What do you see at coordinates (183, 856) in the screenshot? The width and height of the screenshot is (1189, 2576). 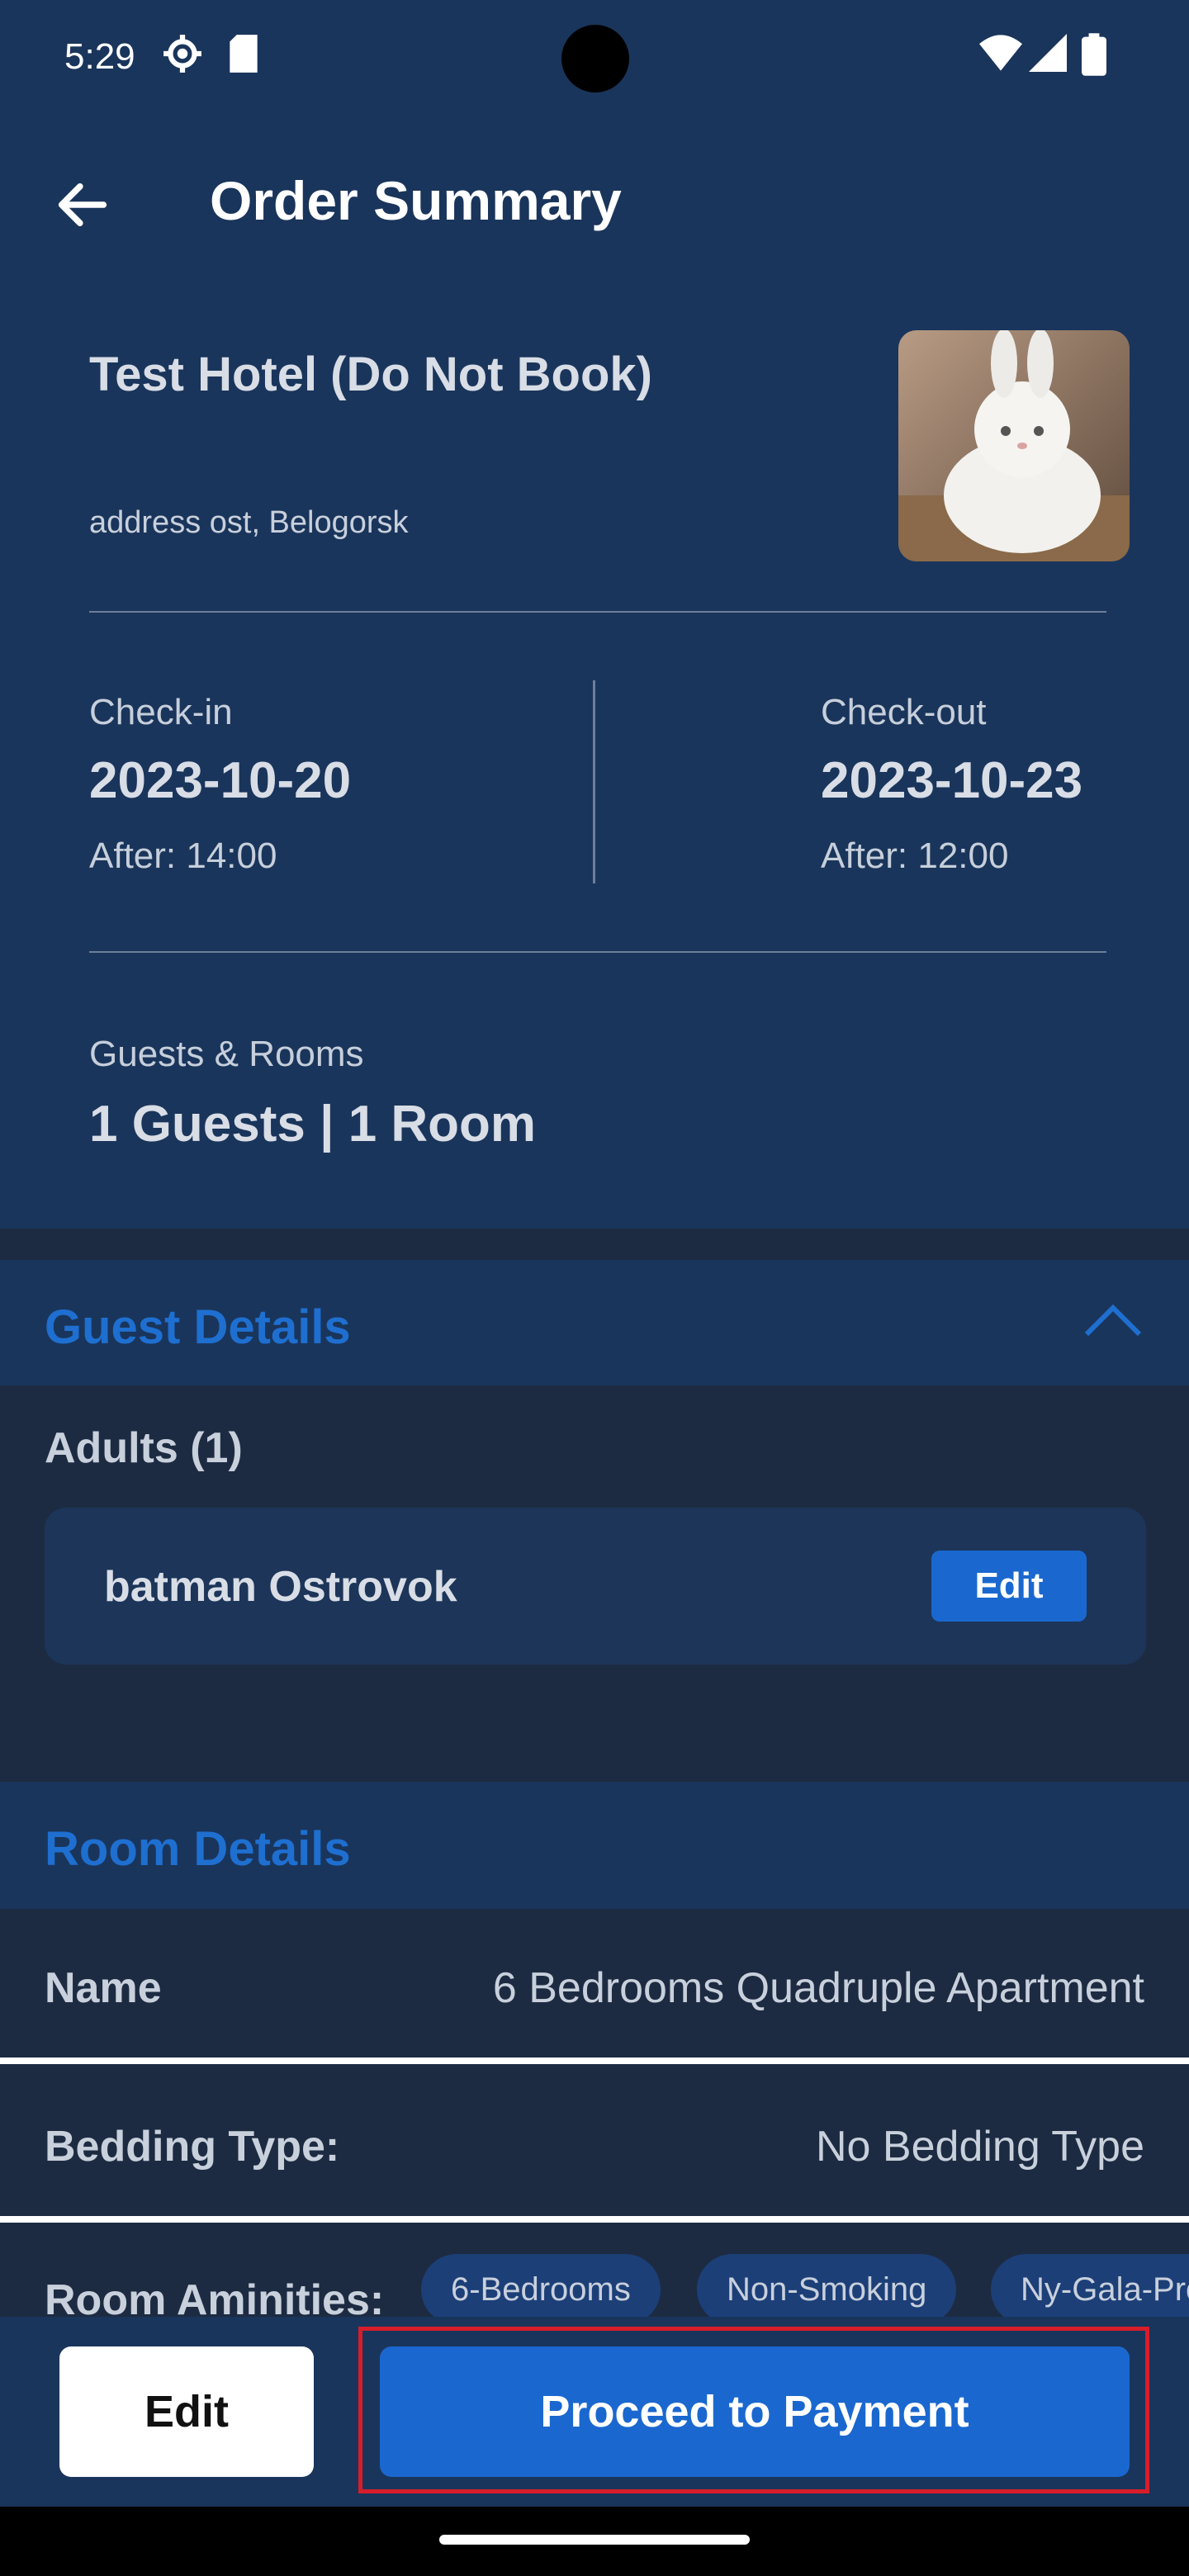 I see `checkin-time: After: 14:00` at bounding box center [183, 856].